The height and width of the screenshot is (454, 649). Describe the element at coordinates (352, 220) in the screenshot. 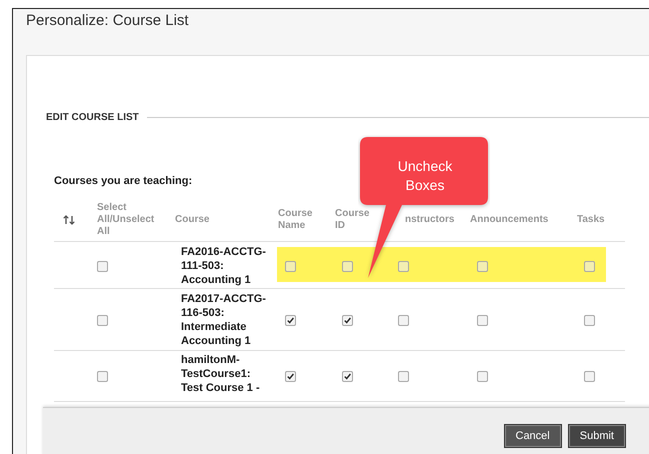

I see `column-header: Course ID` at that location.